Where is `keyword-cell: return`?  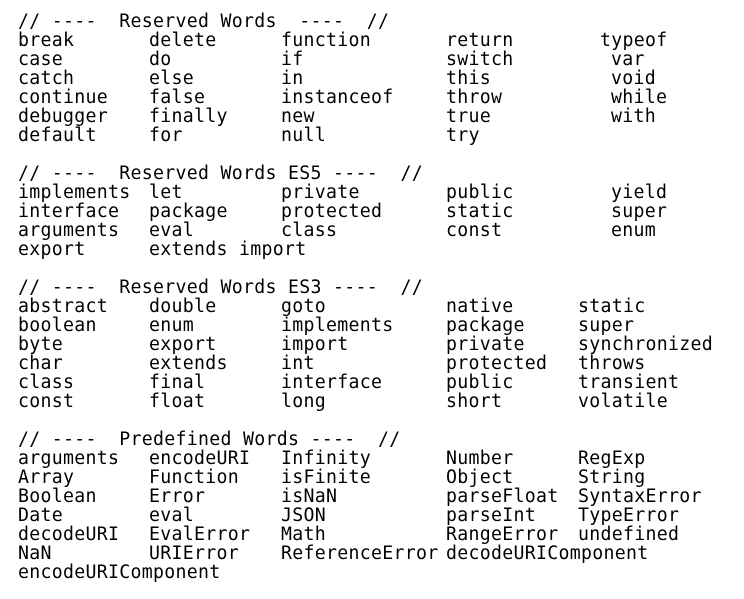
keyword-cell: return is located at coordinates (480, 40).